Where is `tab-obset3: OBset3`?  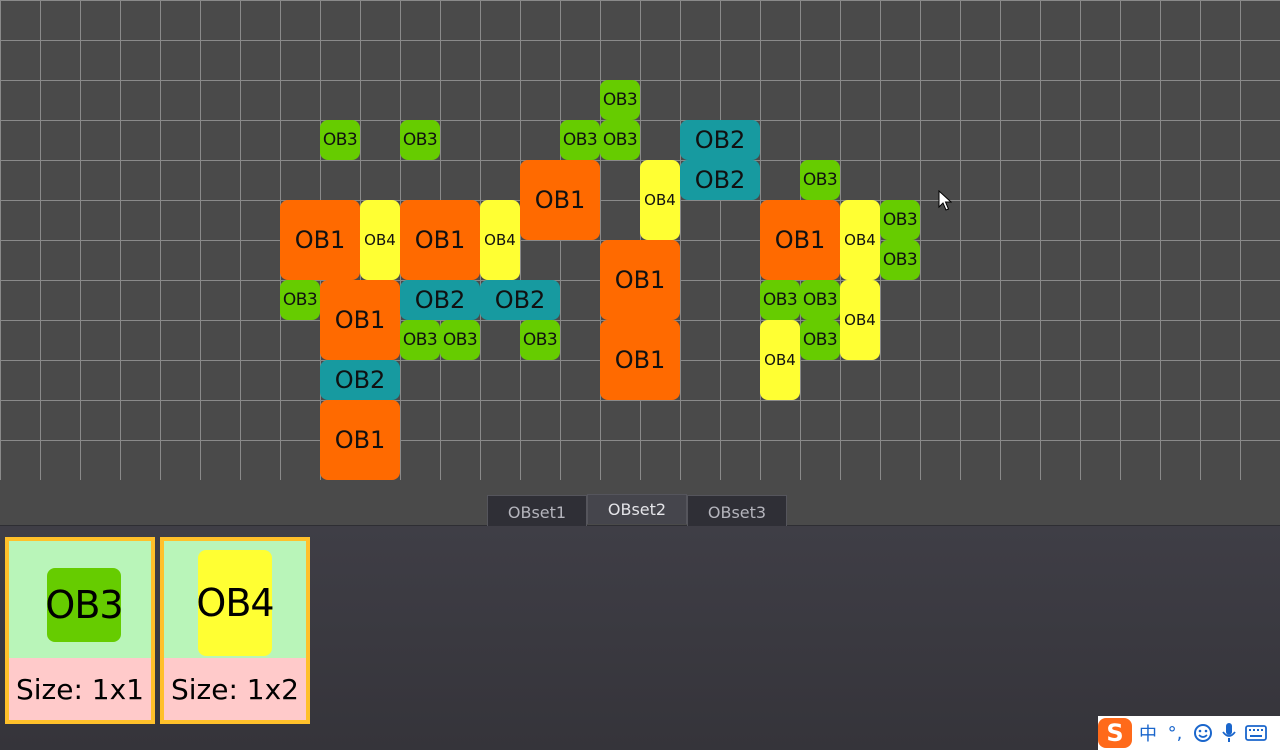
tab-obset3: OBset3 is located at coordinates (737, 512).